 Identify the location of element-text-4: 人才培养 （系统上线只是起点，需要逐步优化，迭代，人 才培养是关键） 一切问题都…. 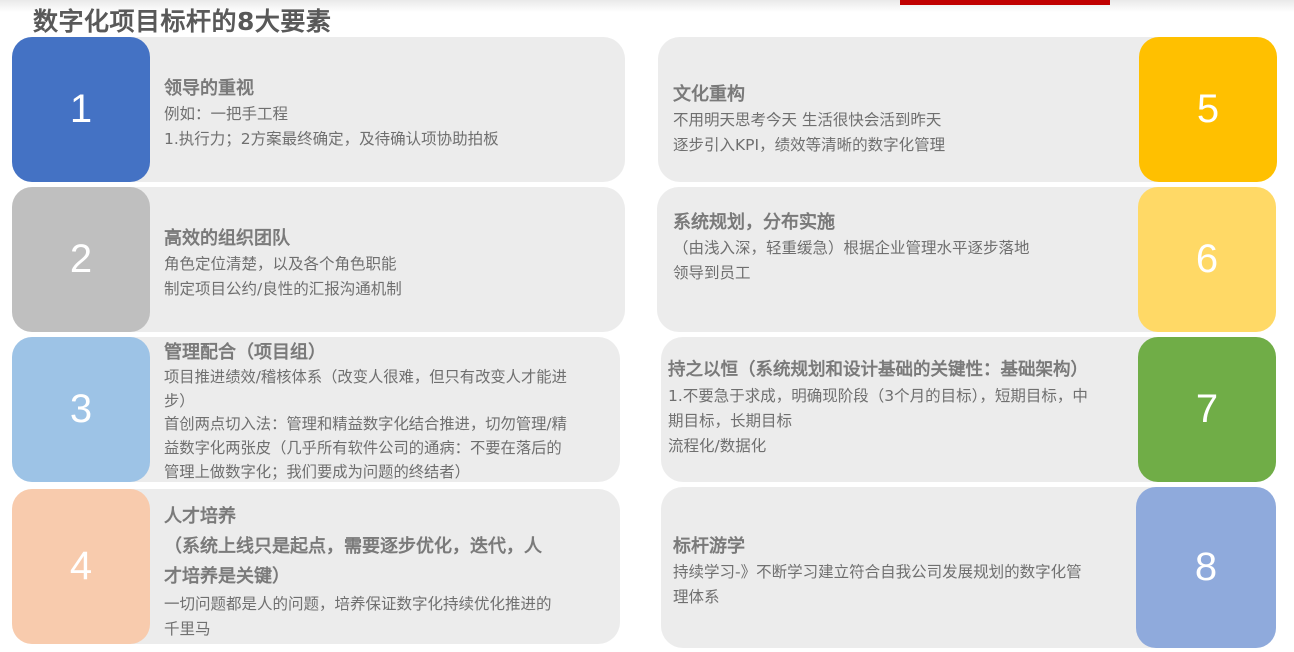
(389, 572).